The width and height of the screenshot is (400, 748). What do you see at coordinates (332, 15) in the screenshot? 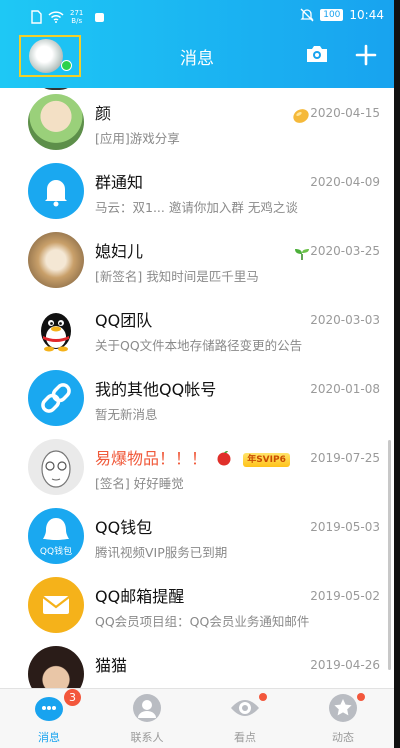
I see `battery-indicator: 100` at bounding box center [332, 15].